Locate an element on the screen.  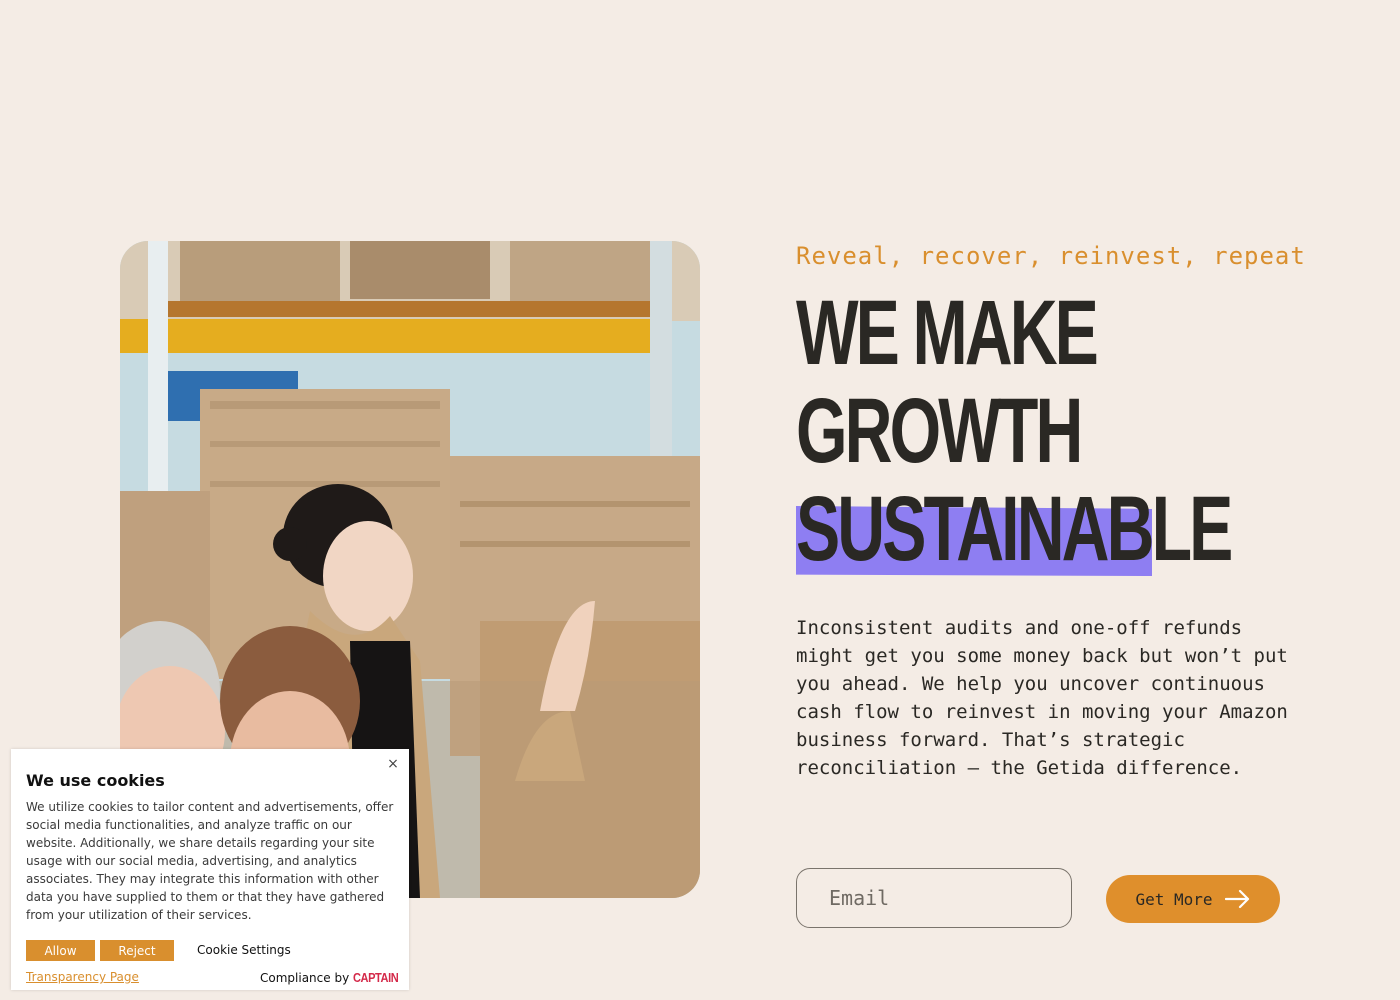
compliance-credit: Compliance by CAPTAIN is located at coordinates (333, 977).